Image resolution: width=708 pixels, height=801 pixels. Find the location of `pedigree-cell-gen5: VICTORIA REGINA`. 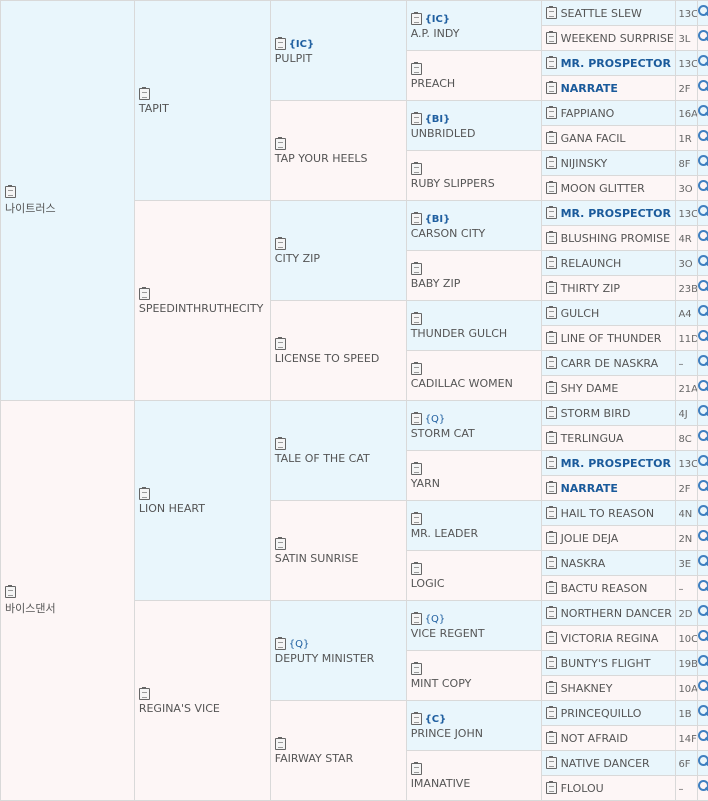

pedigree-cell-gen5: VICTORIA REGINA is located at coordinates (608, 638).